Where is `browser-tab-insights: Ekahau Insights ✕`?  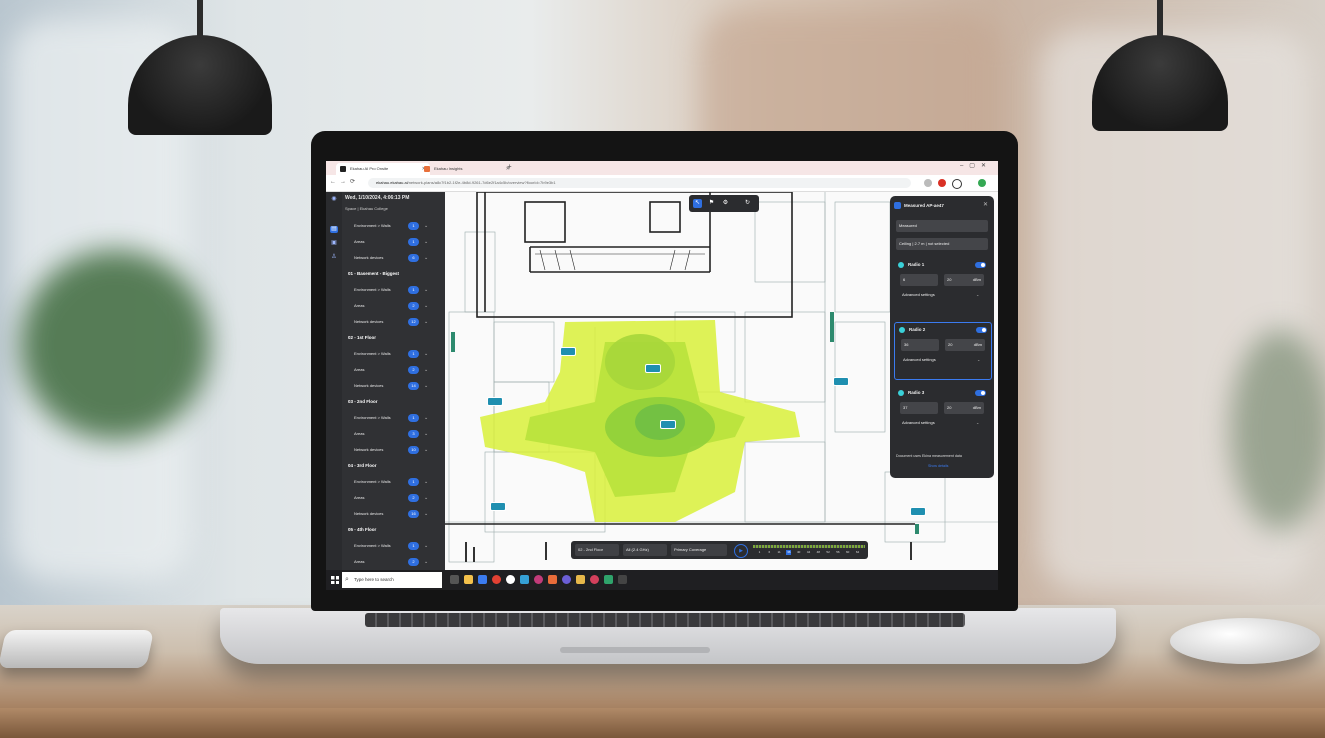 browser-tab-insights: Ekahau Insights ✕ is located at coordinates (467, 169).